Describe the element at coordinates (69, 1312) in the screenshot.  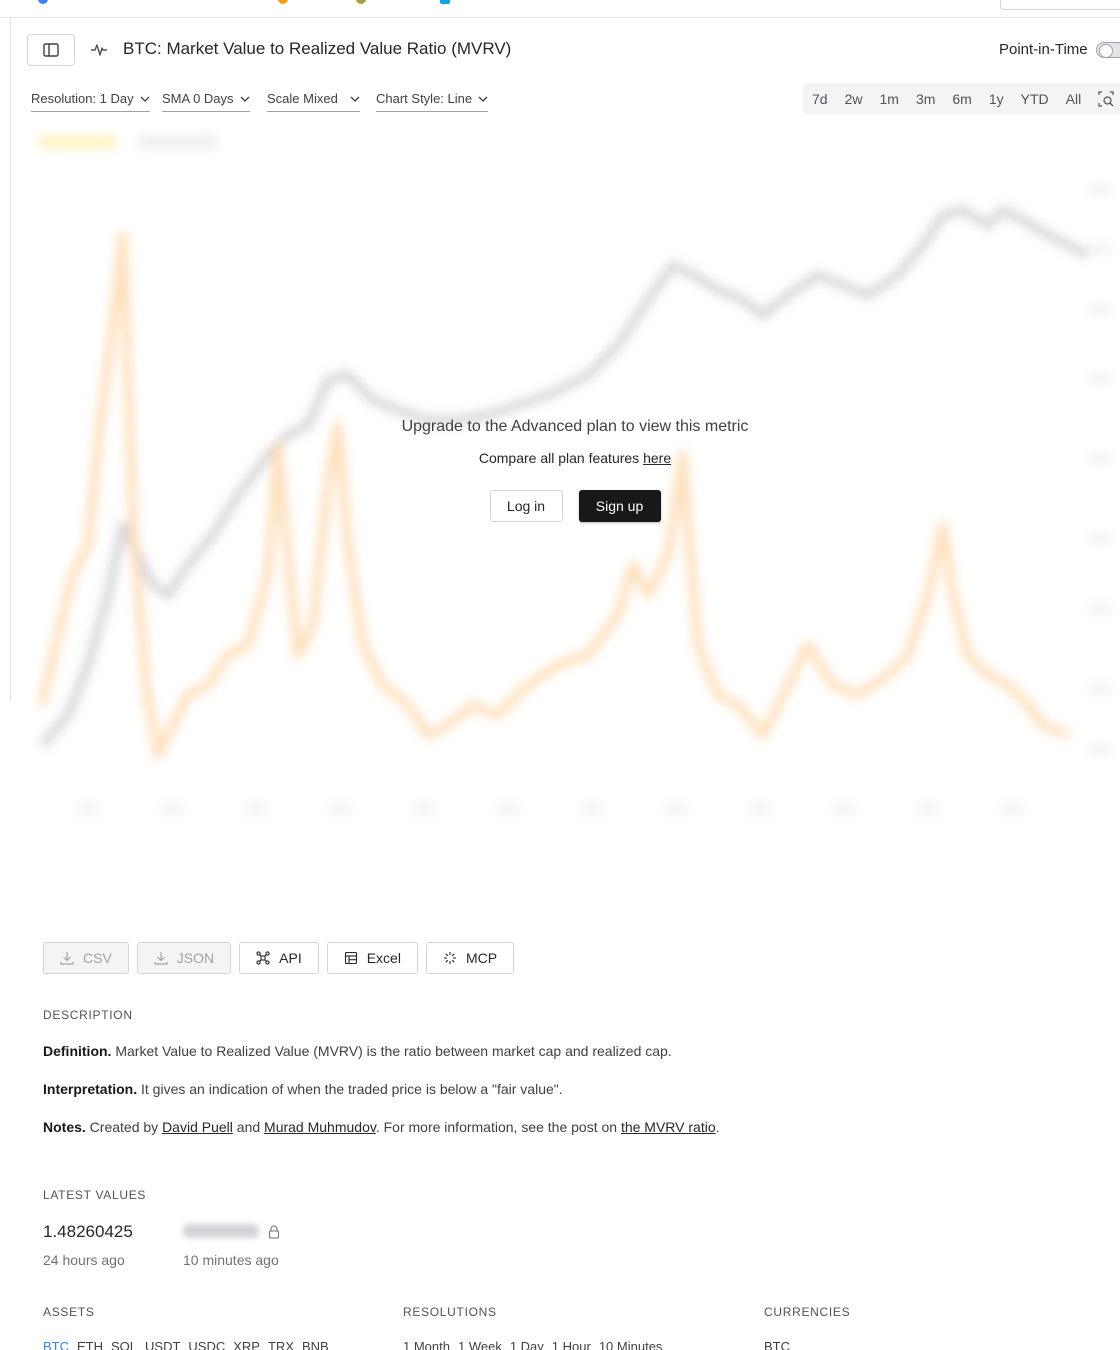
I see `assets-heading: ASSETS` at that location.